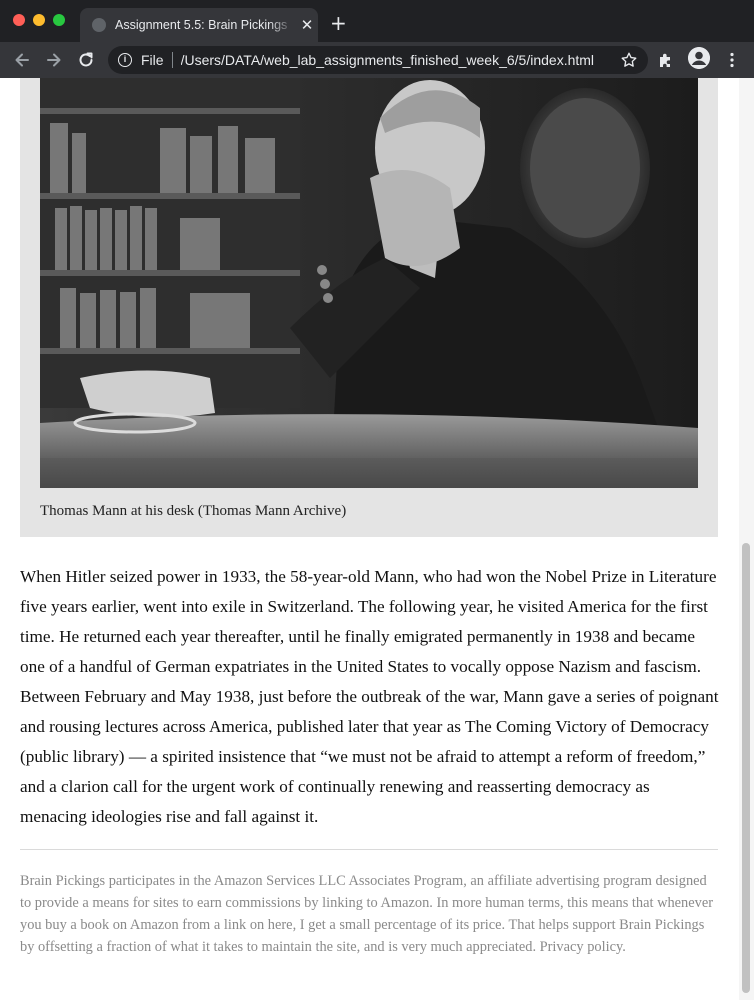 The width and height of the screenshot is (754, 1000). Describe the element at coordinates (172, 60) in the screenshot. I see `url-divider` at that location.